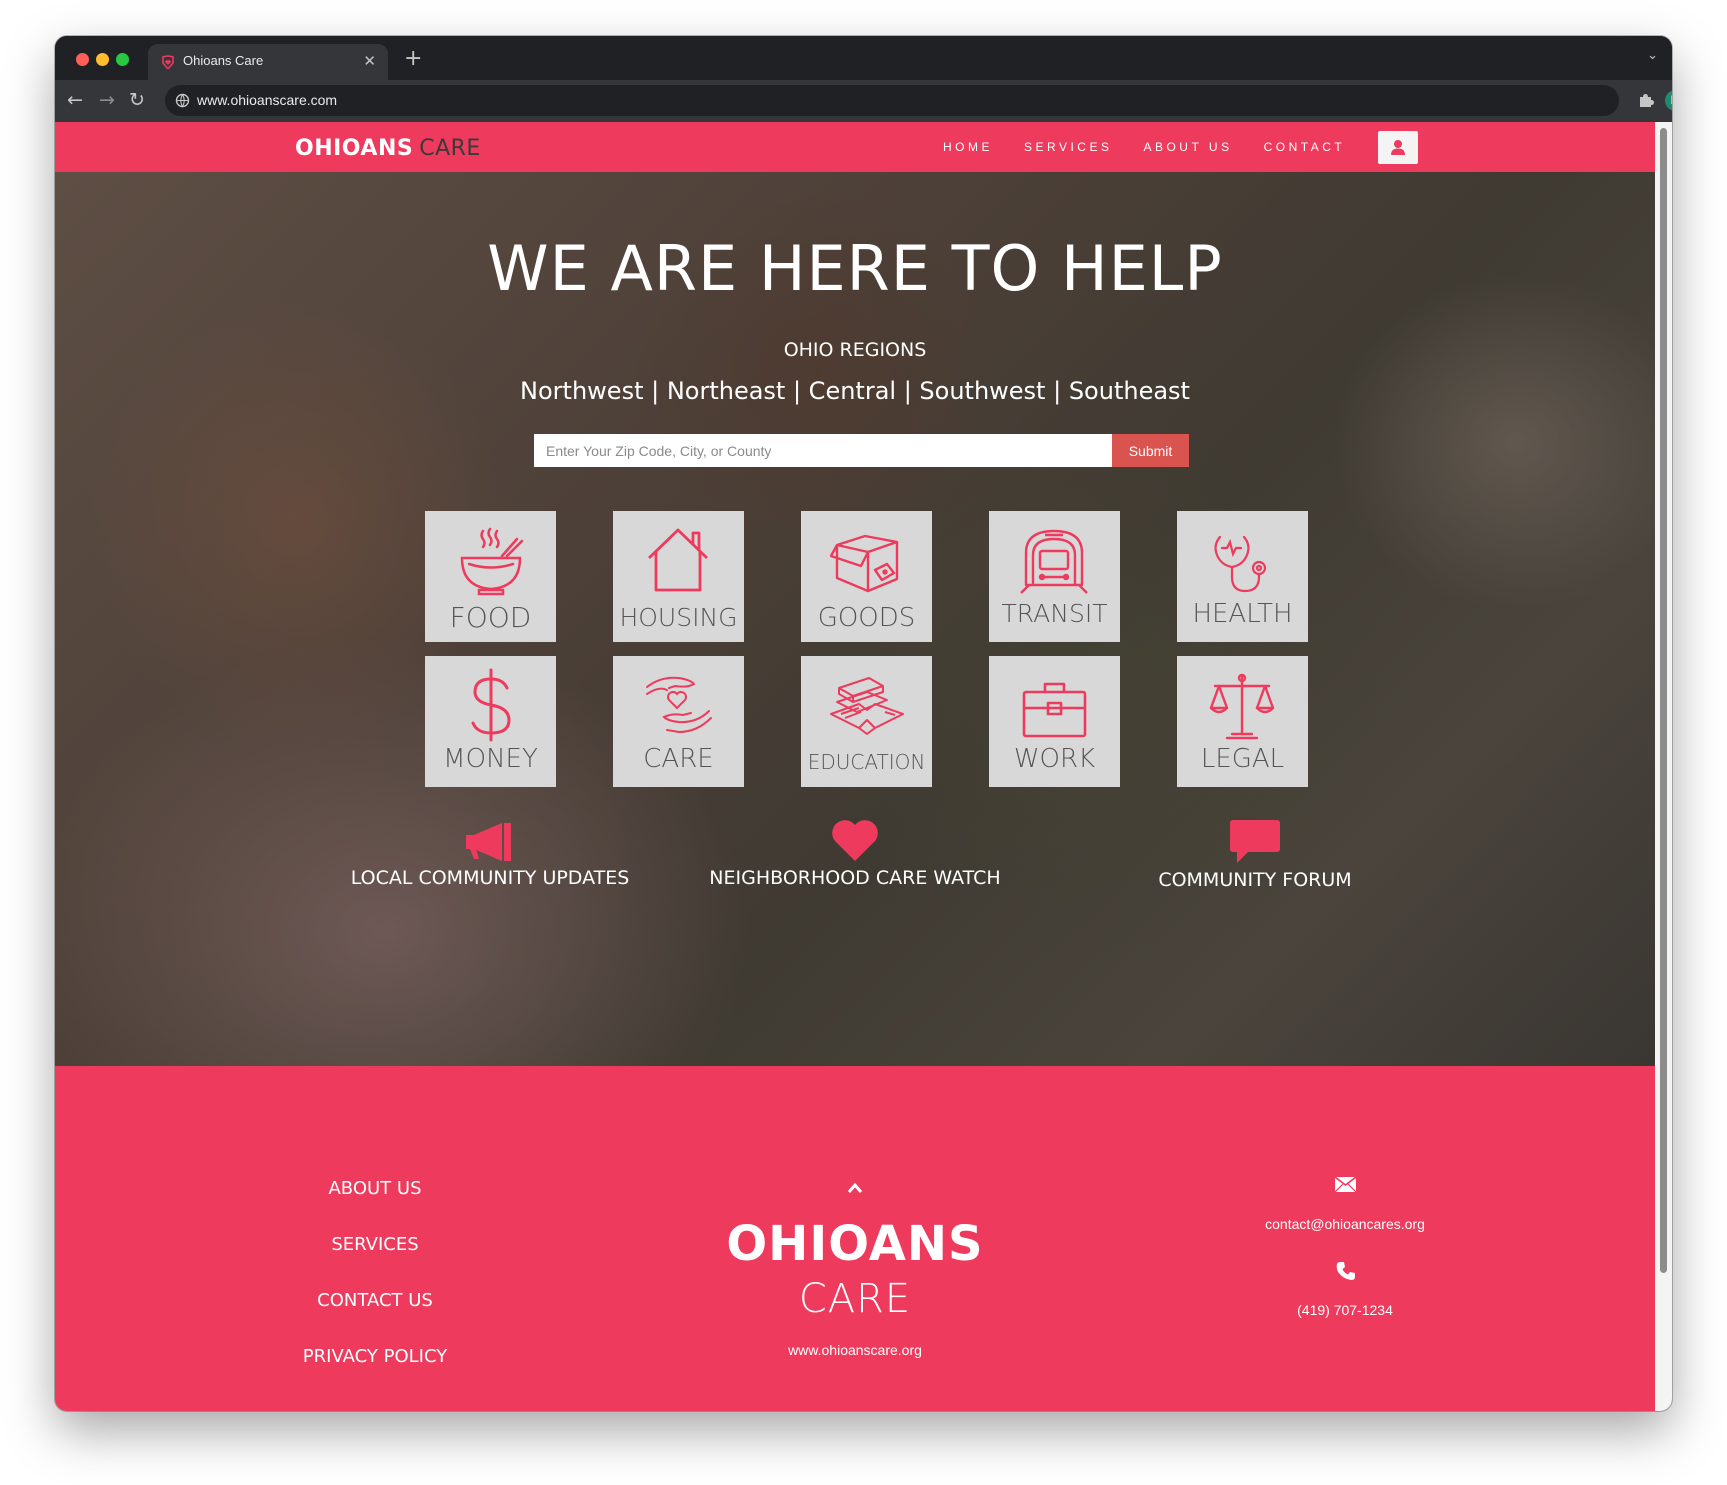 Image resolution: width=1727 pixels, height=1485 pixels. What do you see at coordinates (1255, 841) in the screenshot?
I see `speech-bubble-icon` at bounding box center [1255, 841].